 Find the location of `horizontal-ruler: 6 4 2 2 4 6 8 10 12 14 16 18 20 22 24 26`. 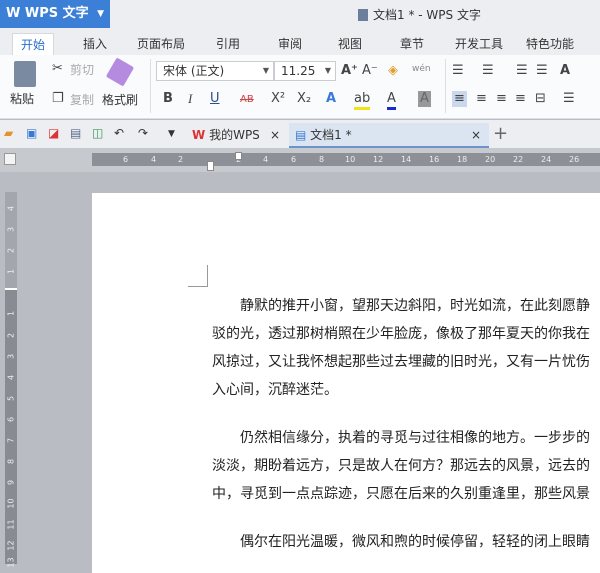

horizontal-ruler: 6 4 2 2 4 6 8 10 12 14 16 18 20 22 24 26 is located at coordinates (300, 160).